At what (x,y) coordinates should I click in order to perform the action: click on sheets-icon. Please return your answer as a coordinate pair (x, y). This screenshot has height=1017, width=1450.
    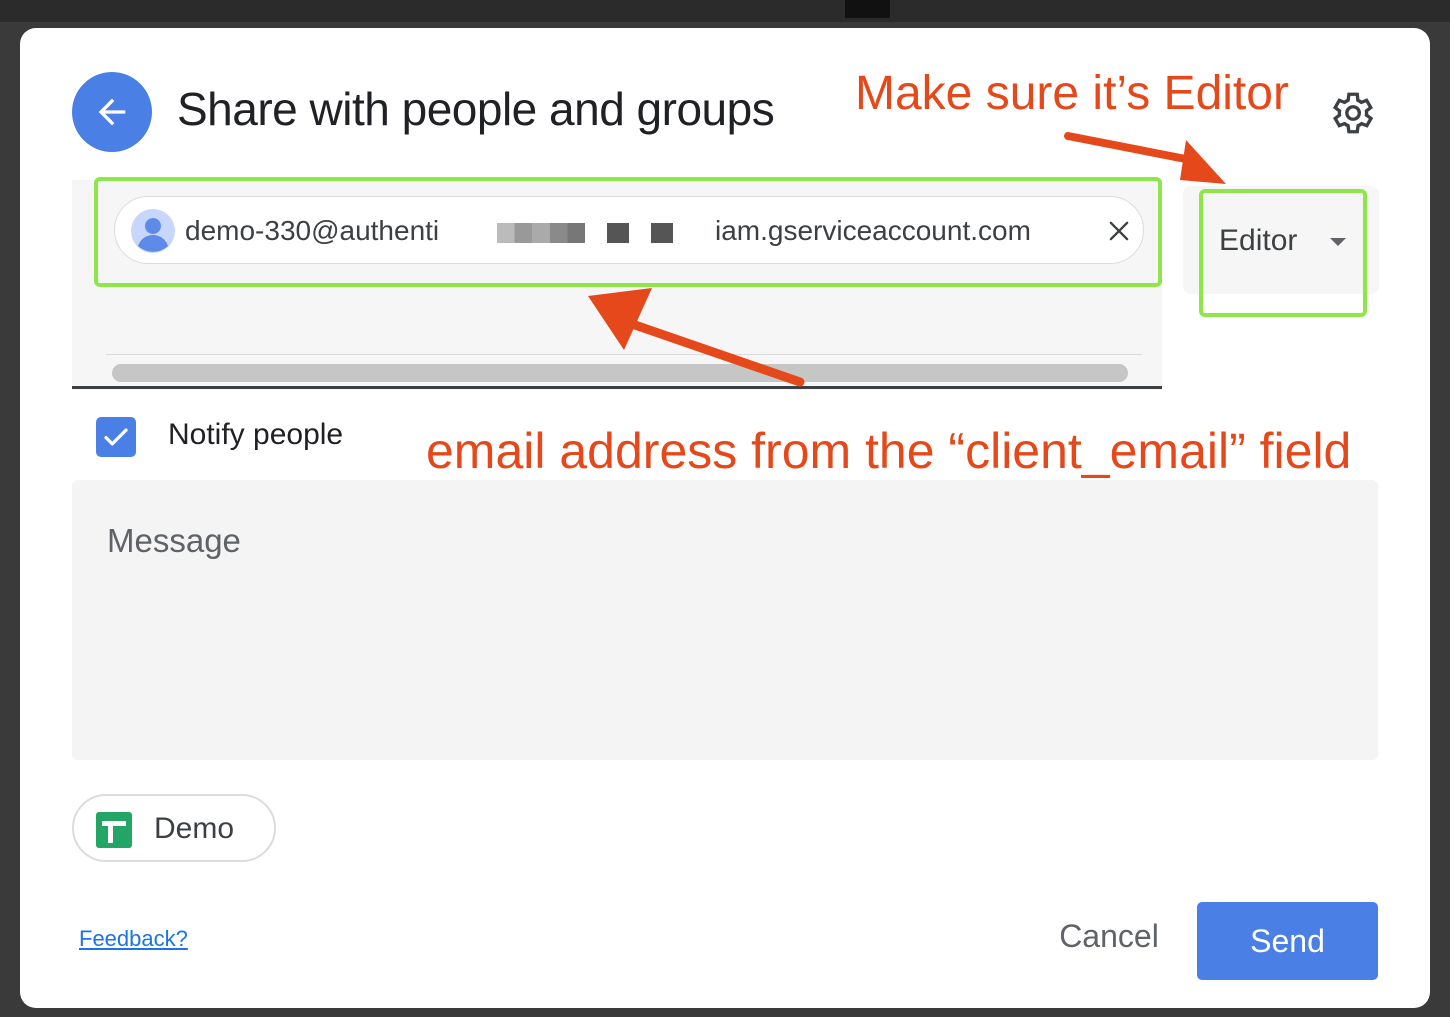
    Looking at the image, I should click on (114, 830).